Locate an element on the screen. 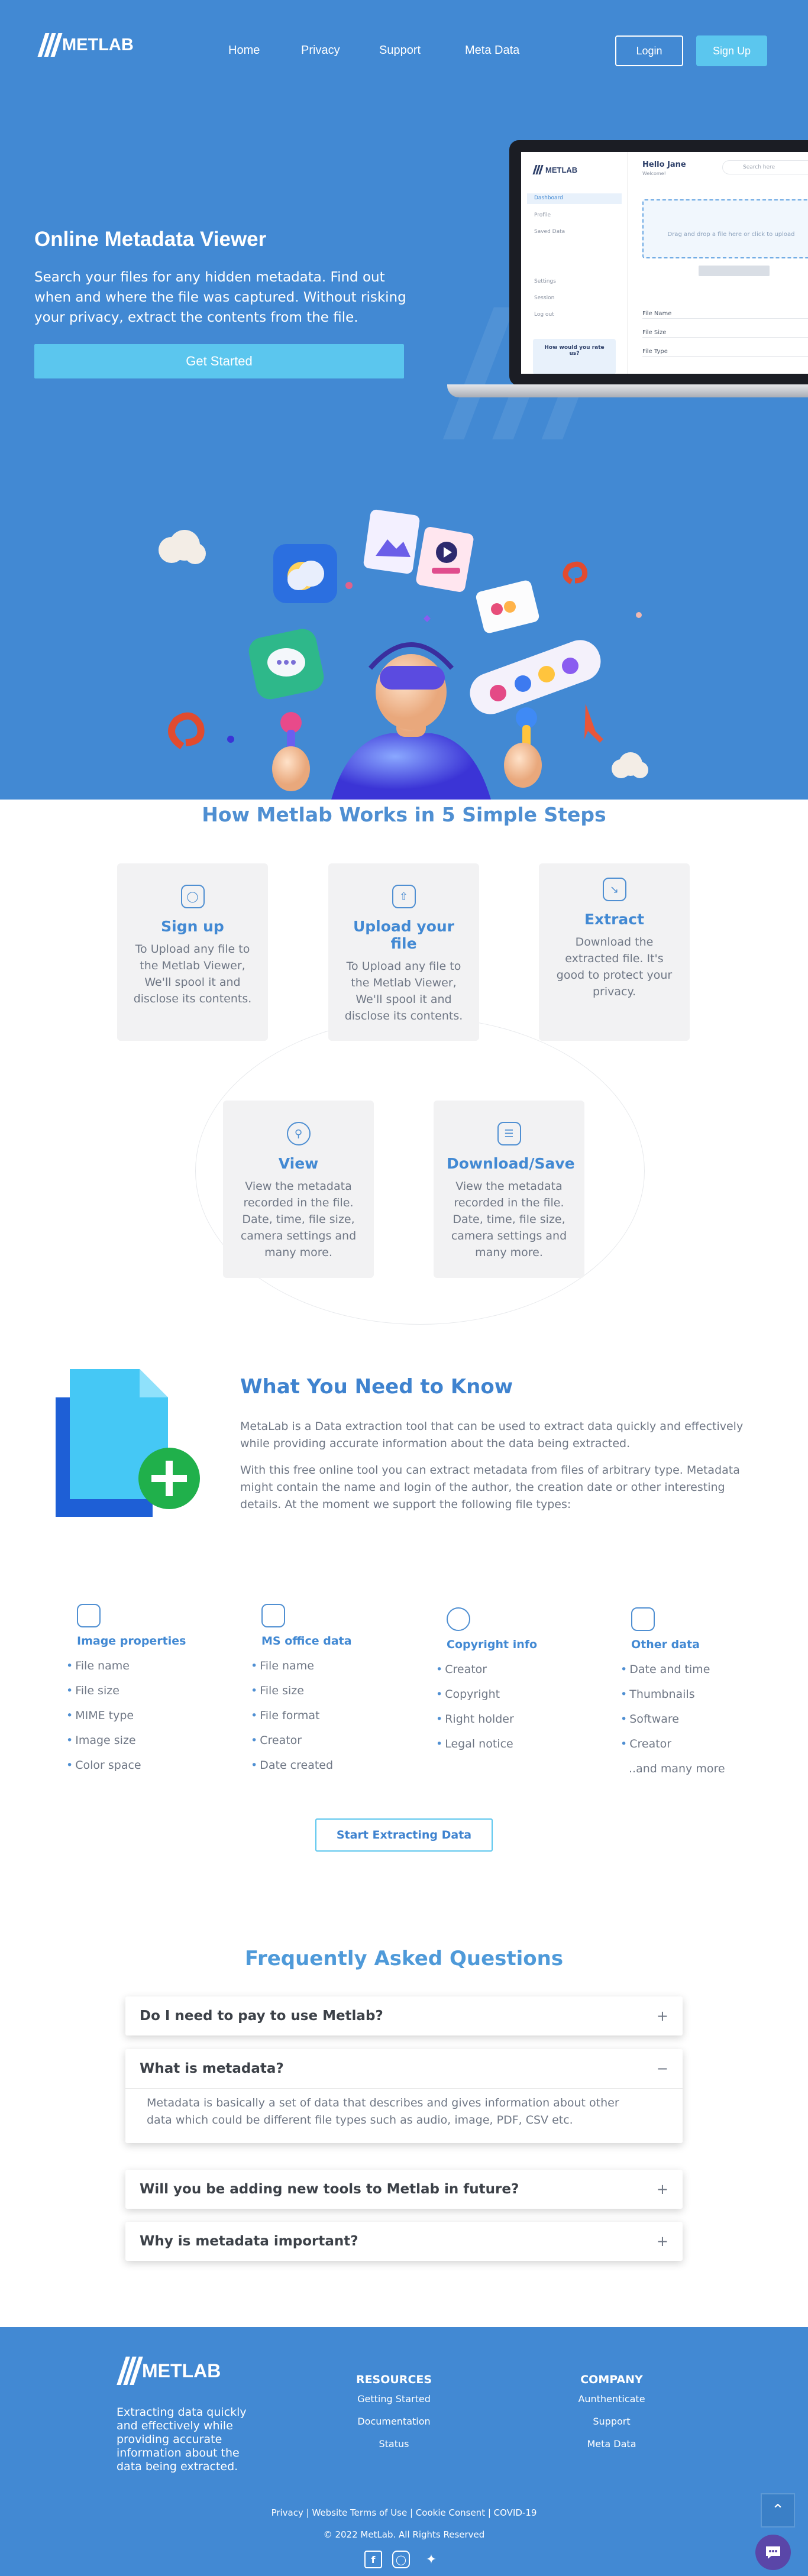  mock-menu-logout: Log out is located at coordinates (544, 315).